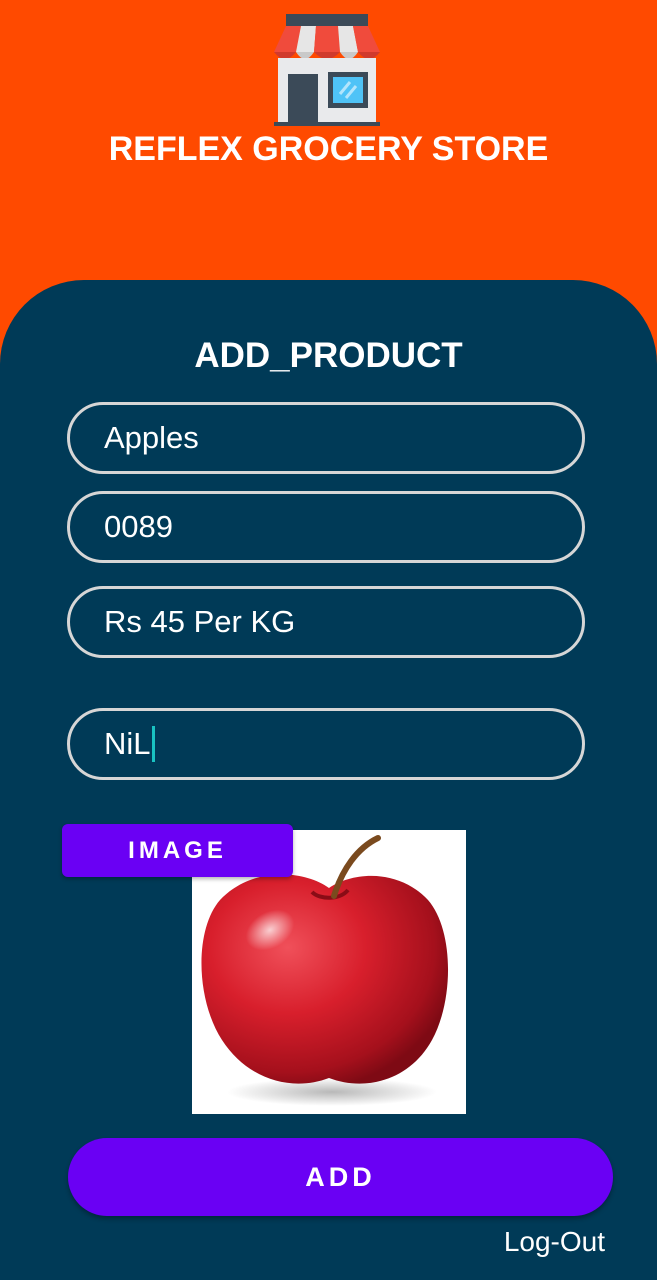 Image resolution: width=657 pixels, height=1280 pixels. Describe the element at coordinates (326, 744) in the screenshot. I see `discount-field: NiL` at that location.